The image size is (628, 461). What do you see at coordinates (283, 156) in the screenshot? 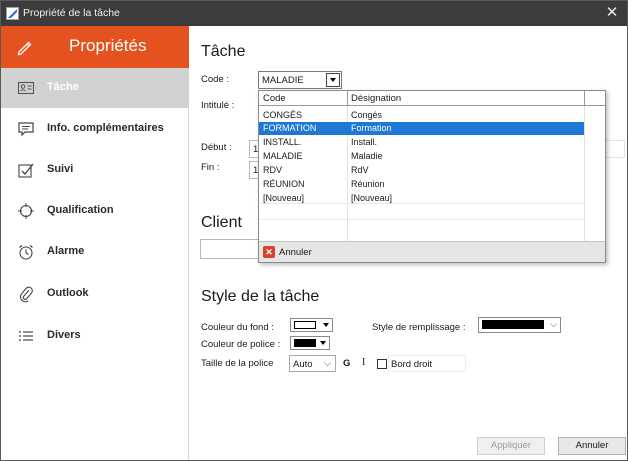
I see `item-code: MALADIE` at bounding box center [283, 156].